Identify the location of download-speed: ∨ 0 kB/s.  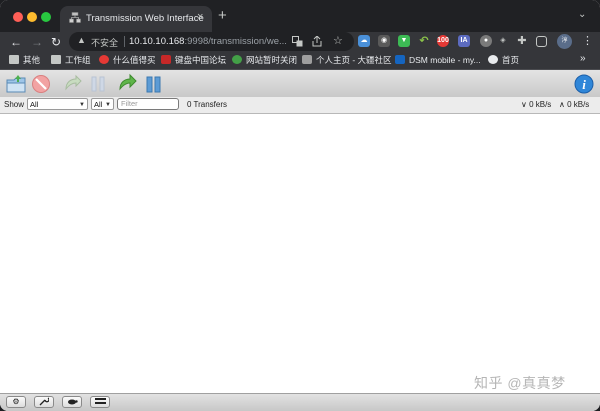
(536, 104).